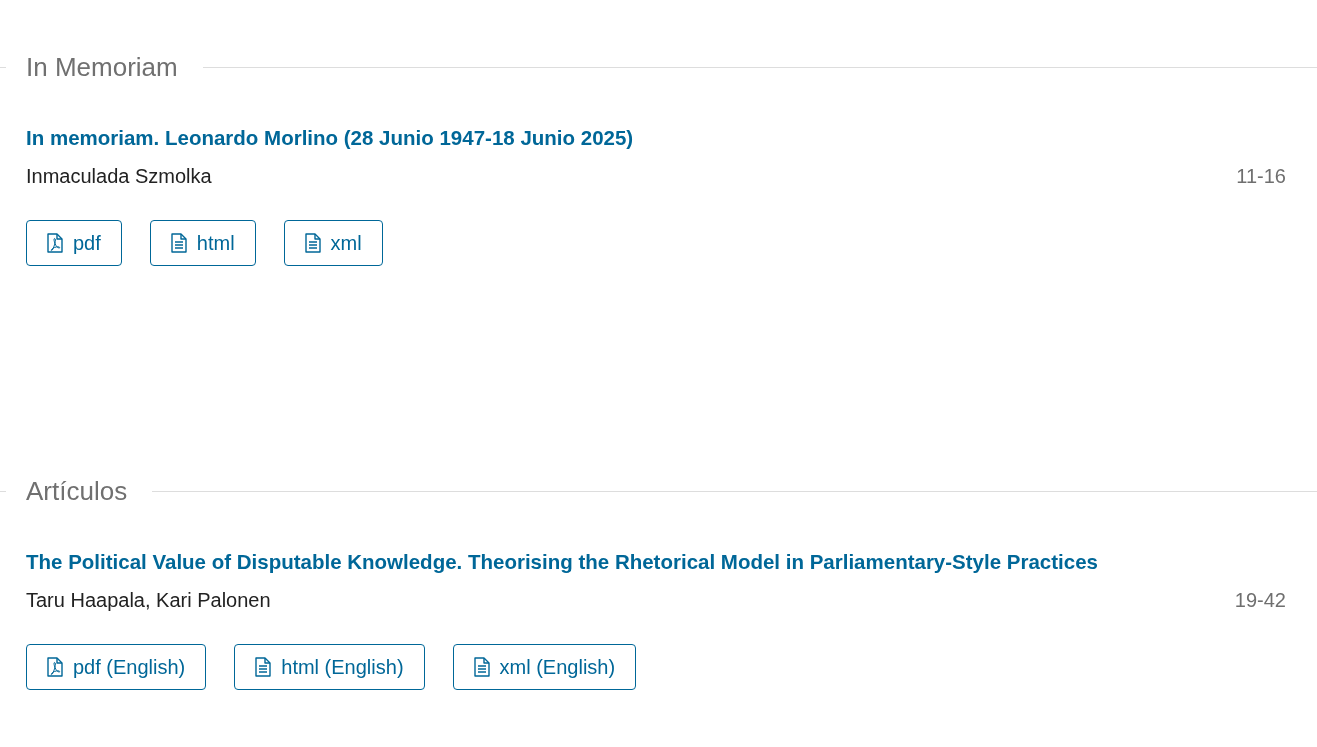  I want to click on article-authors: Taru Haapala, Kari Palonen, so click(148, 600).